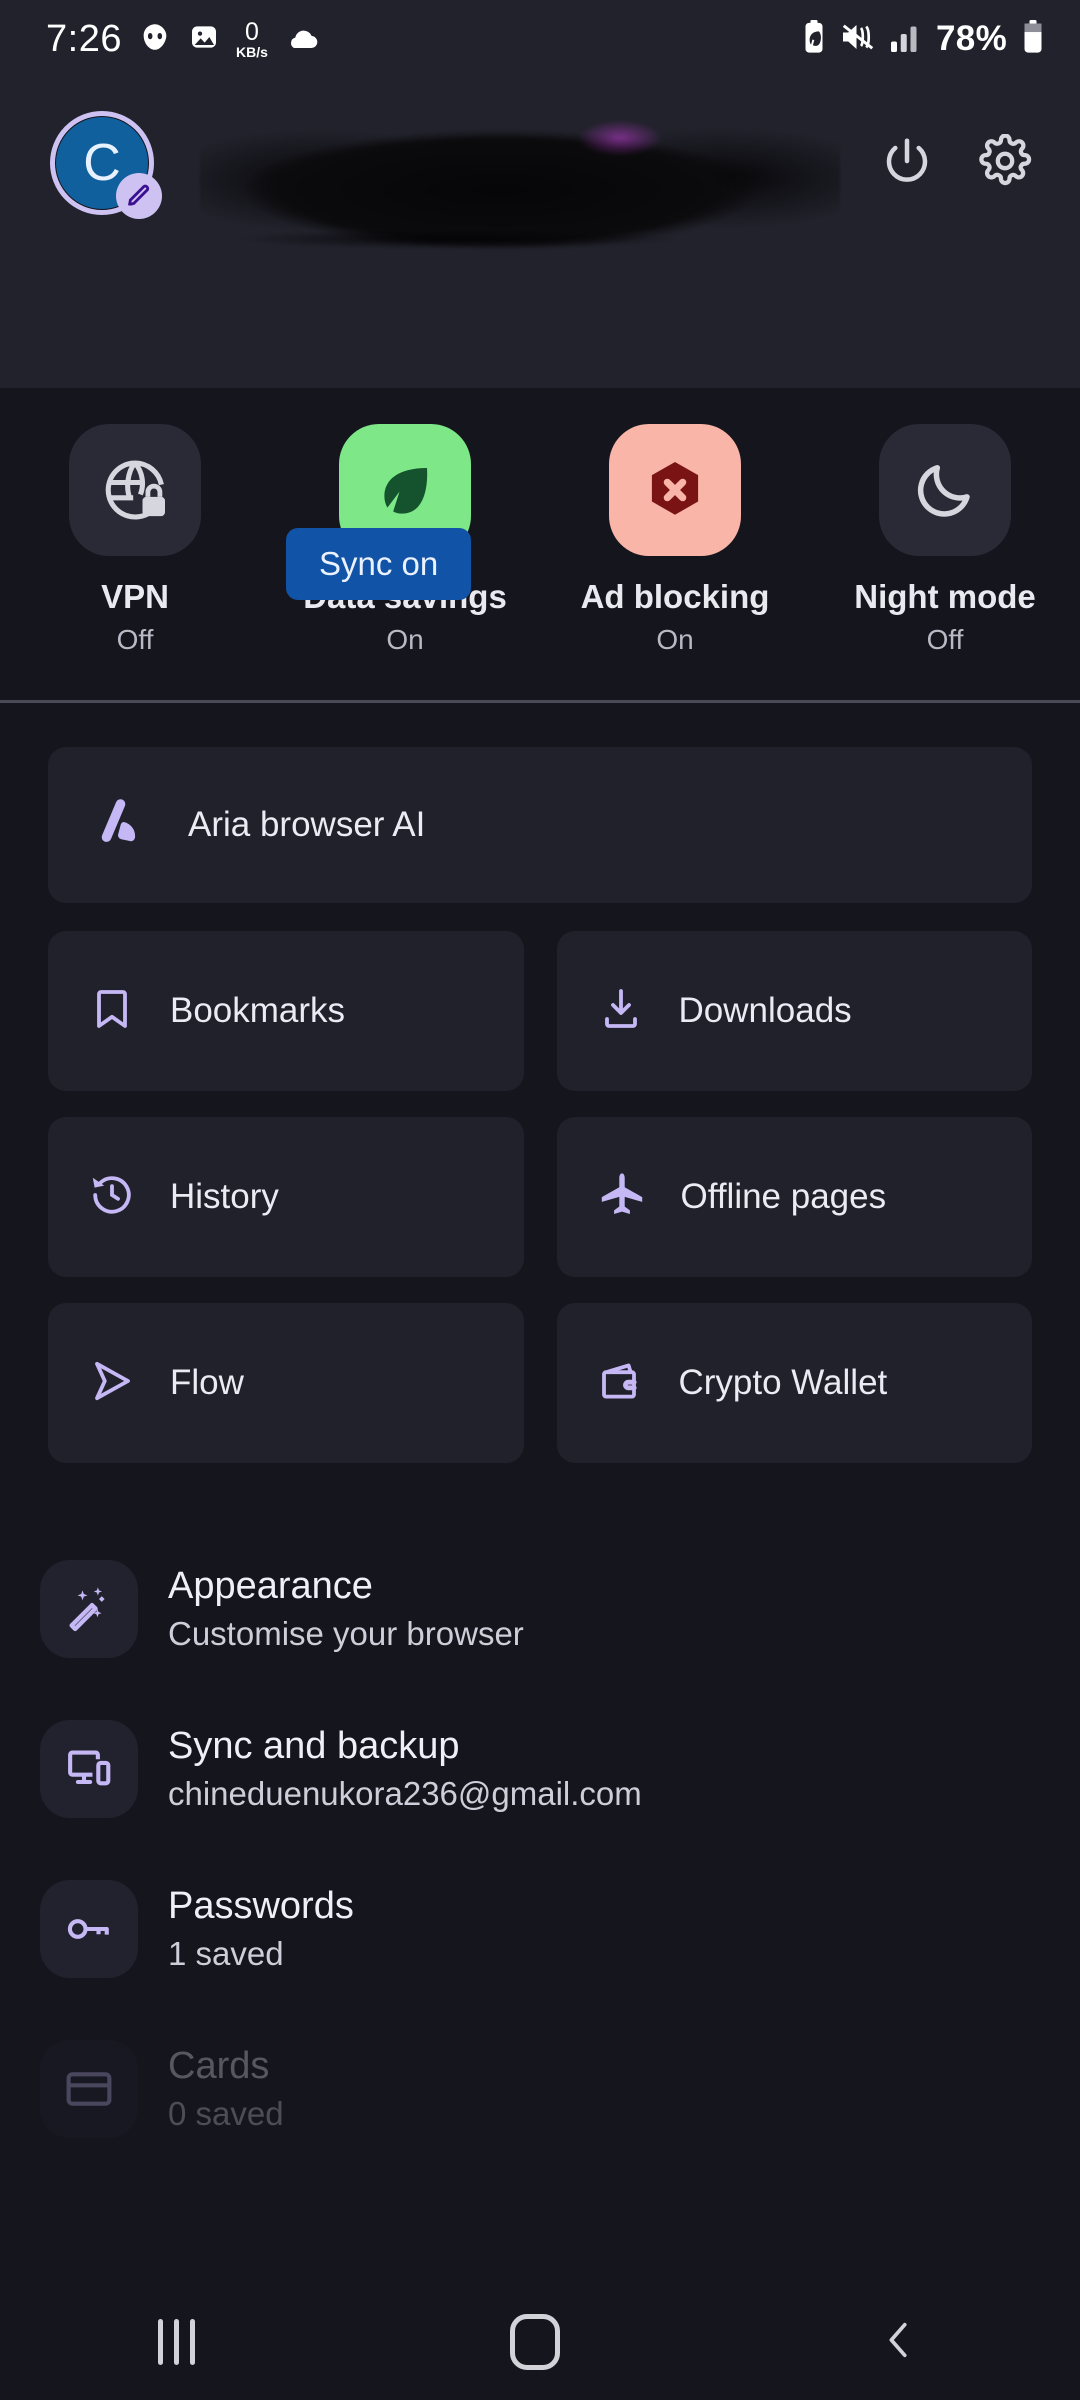  I want to click on settings-row-text: Cards 0 saved, so click(226, 2089).